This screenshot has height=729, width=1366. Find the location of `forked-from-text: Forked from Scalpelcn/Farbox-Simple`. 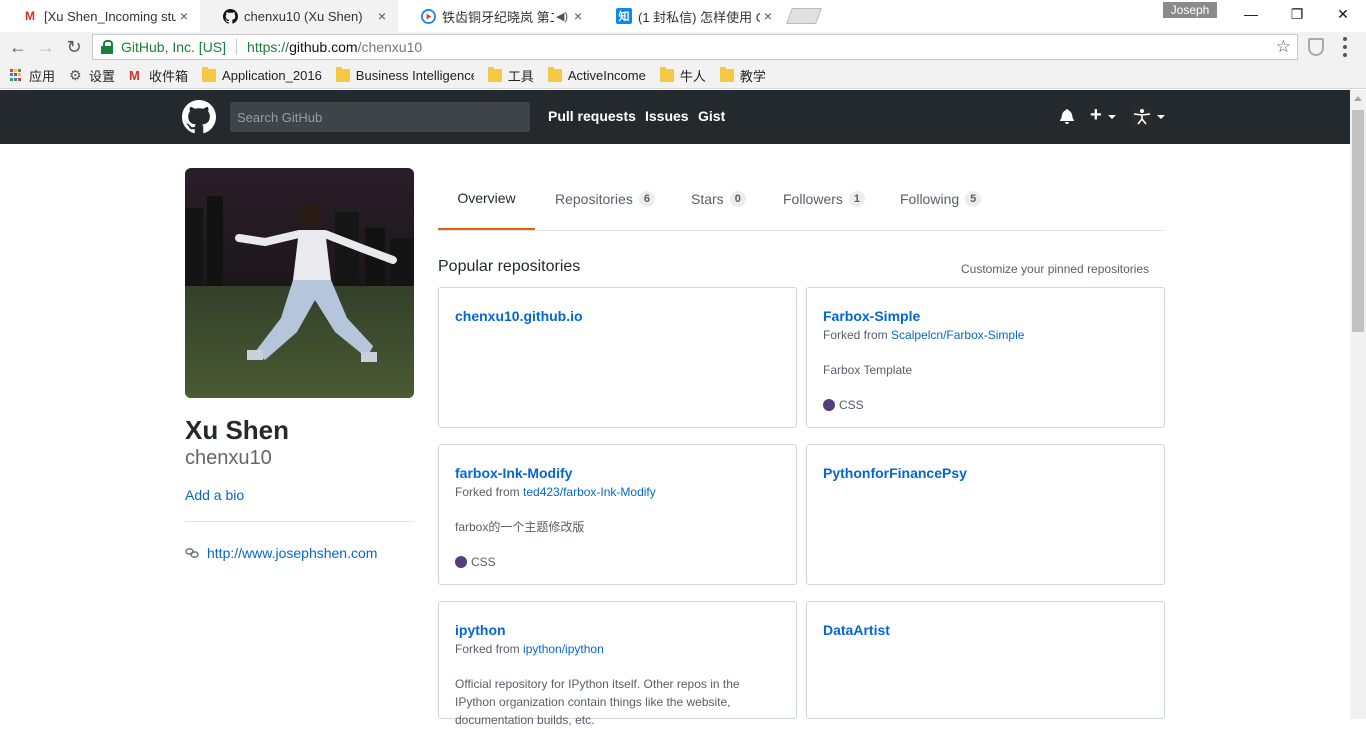

forked-from-text: Forked from Scalpelcn/Farbox-Simple is located at coordinates (985, 335).